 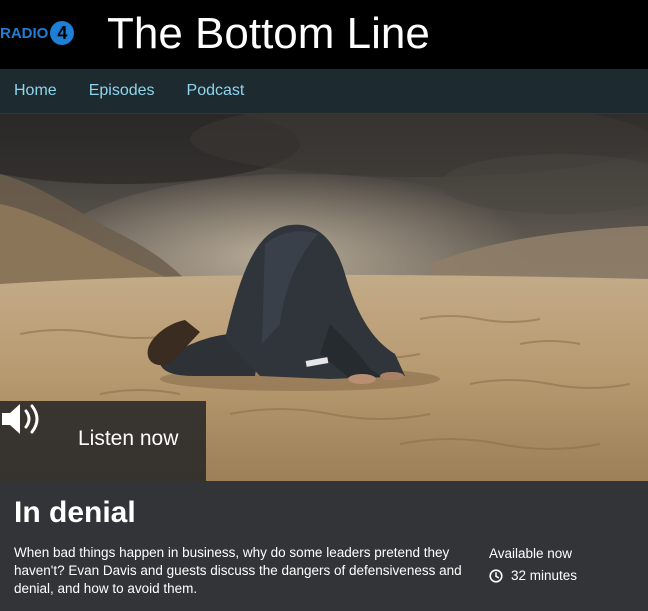 I want to click on main-nav: Home Episodes Podcast, so click(x=324, y=91).